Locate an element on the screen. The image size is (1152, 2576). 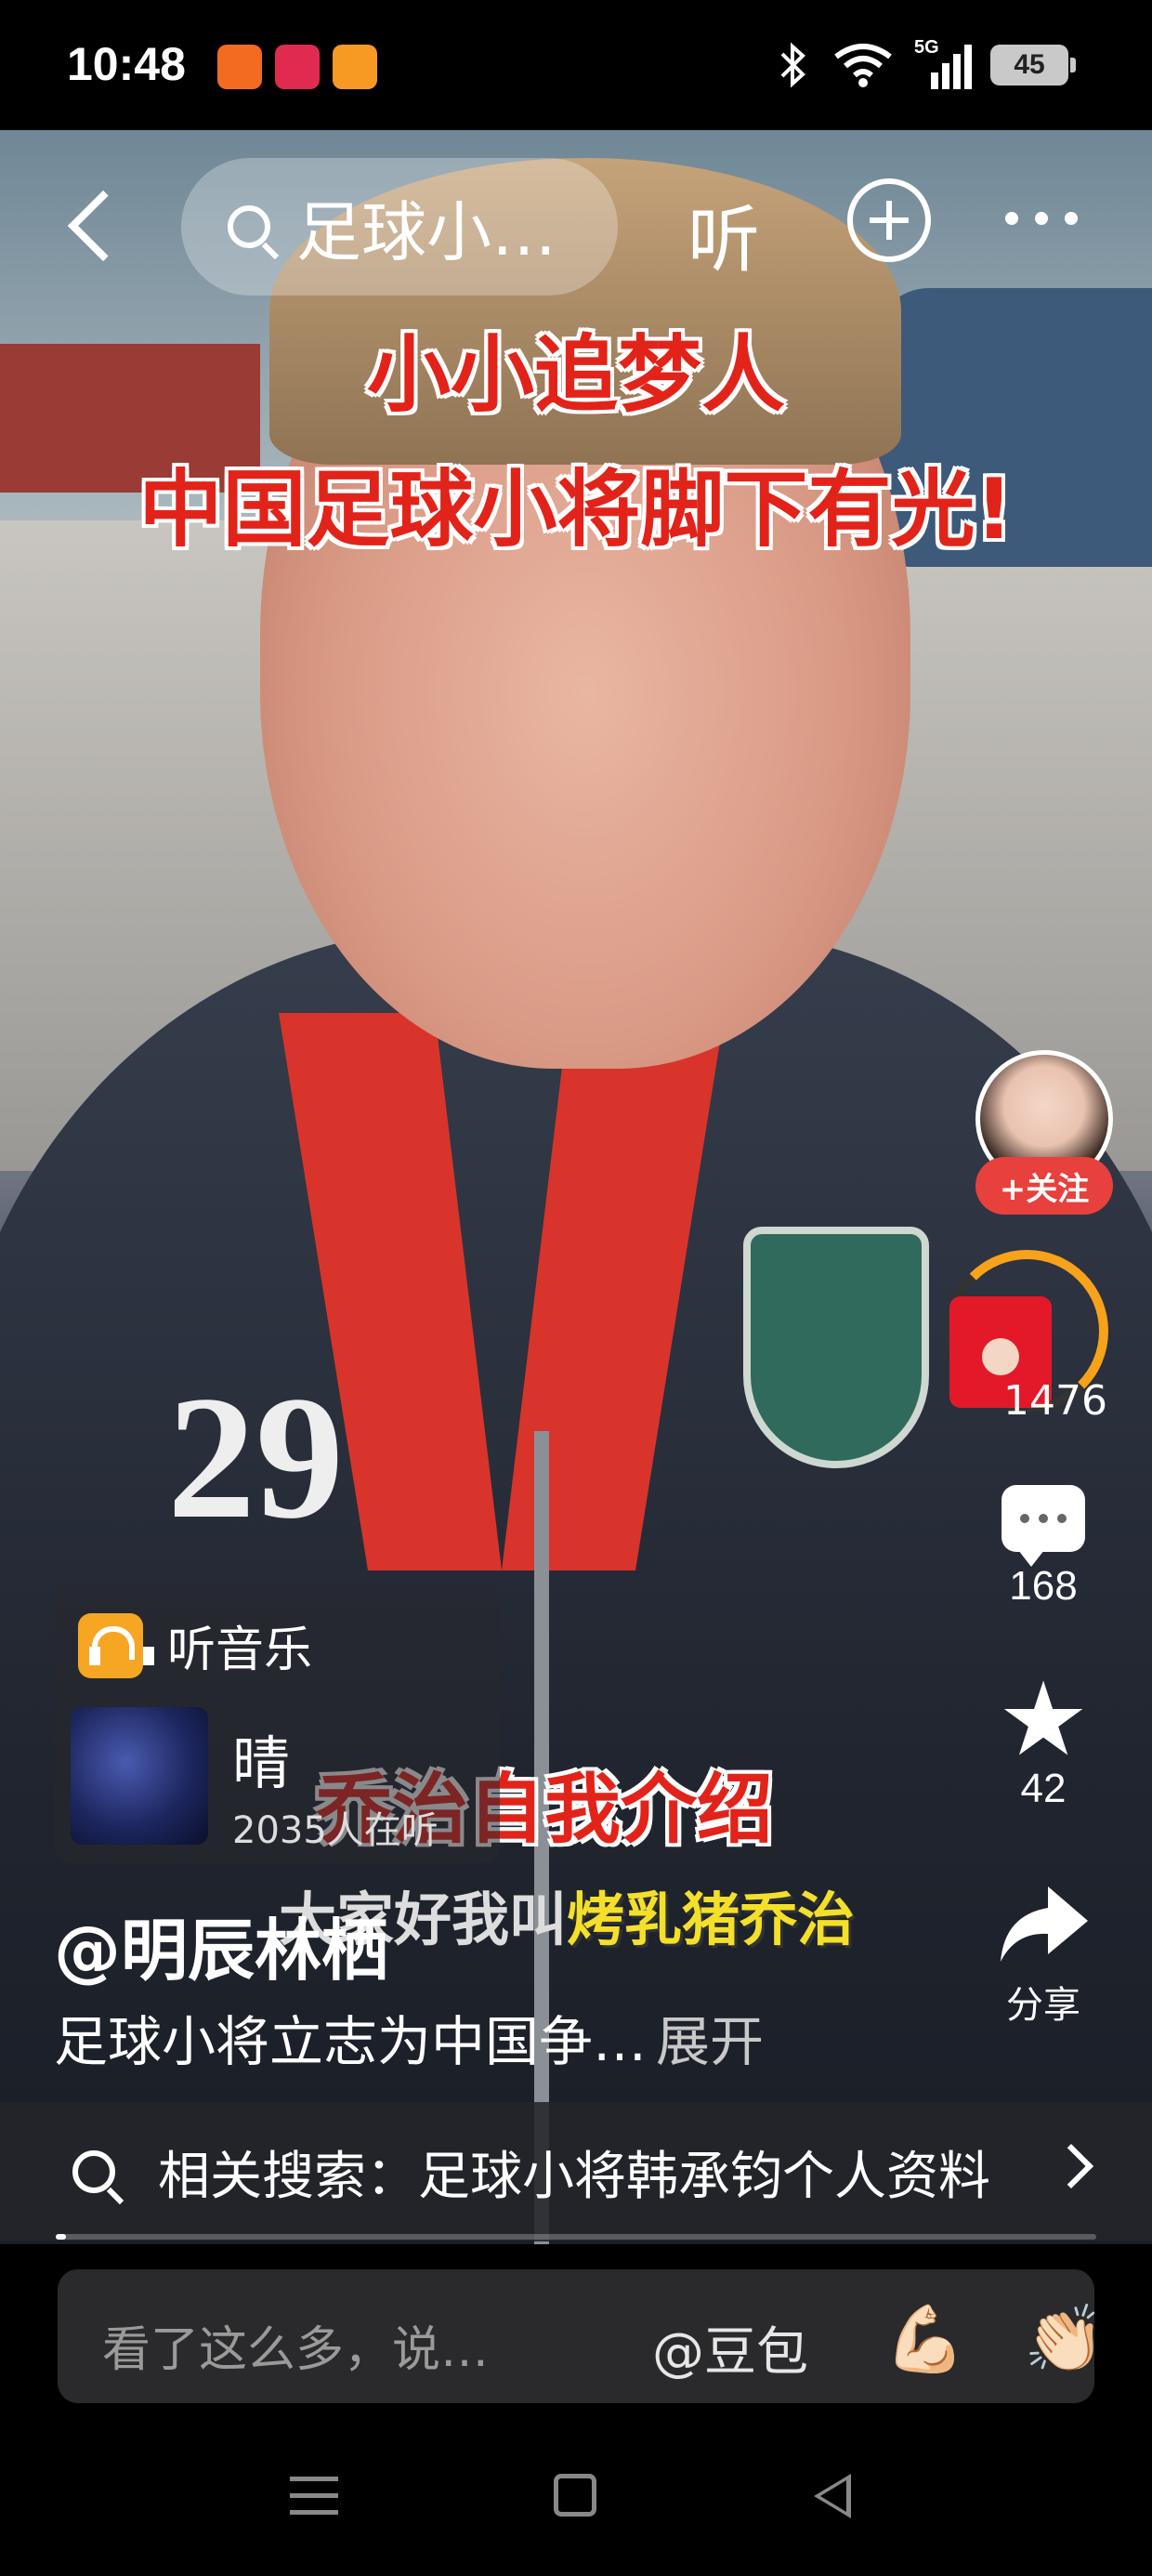
video-subtitle-highlight: 烤乳猪乔治 is located at coordinates (711, 1919).